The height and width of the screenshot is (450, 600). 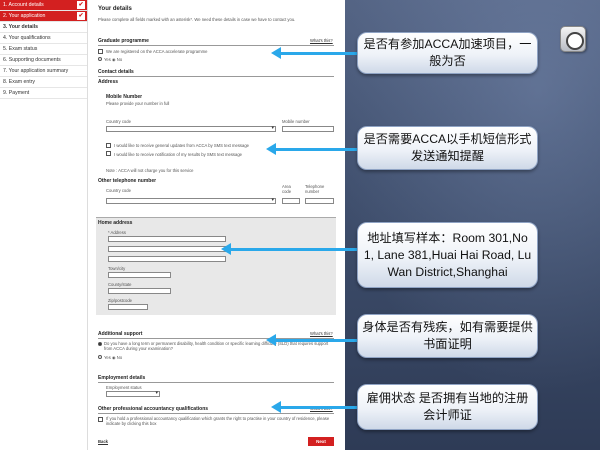 What do you see at coordinates (315, 189) in the screenshot?
I see `telephone-label: Telephone number` at bounding box center [315, 189].